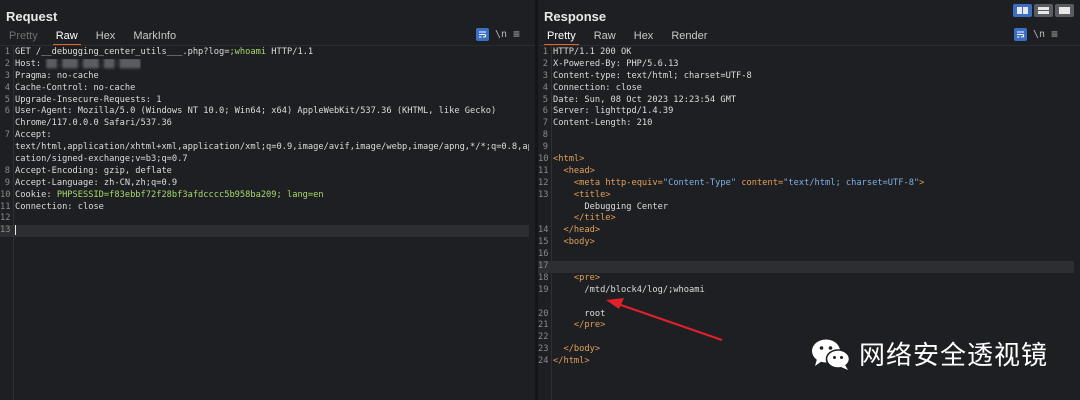 The image size is (1080, 400). I want to click on watermark: 网络安全透视镜, so click(929, 353).